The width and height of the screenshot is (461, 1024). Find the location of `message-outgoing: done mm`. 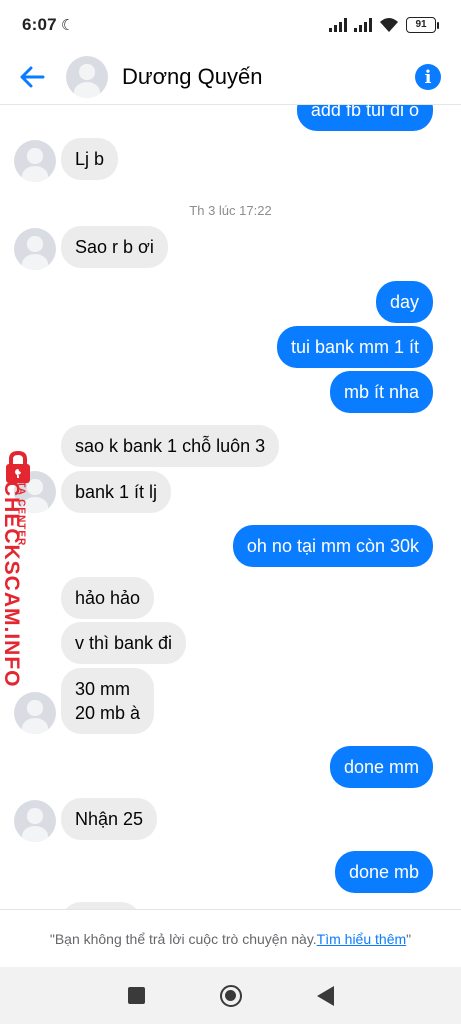

message-outgoing: done mm is located at coordinates (381, 767).